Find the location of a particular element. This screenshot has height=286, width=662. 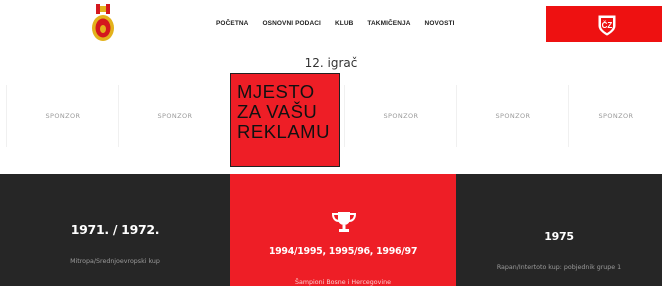

trophy-icon is located at coordinates (344, 222).